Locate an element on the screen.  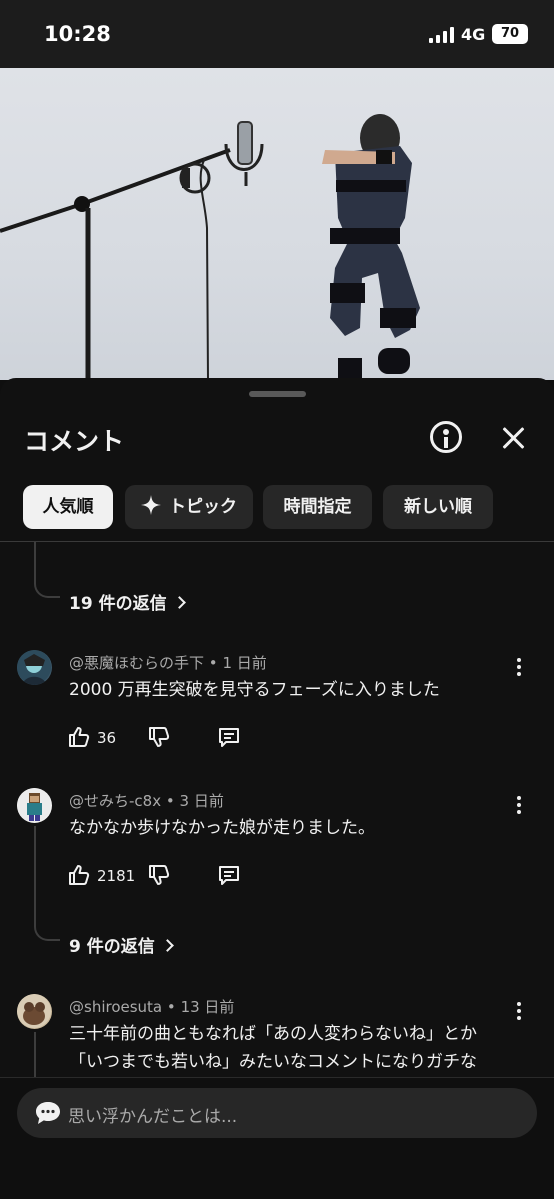
network-type: 4G is located at coordinates (473, 34).